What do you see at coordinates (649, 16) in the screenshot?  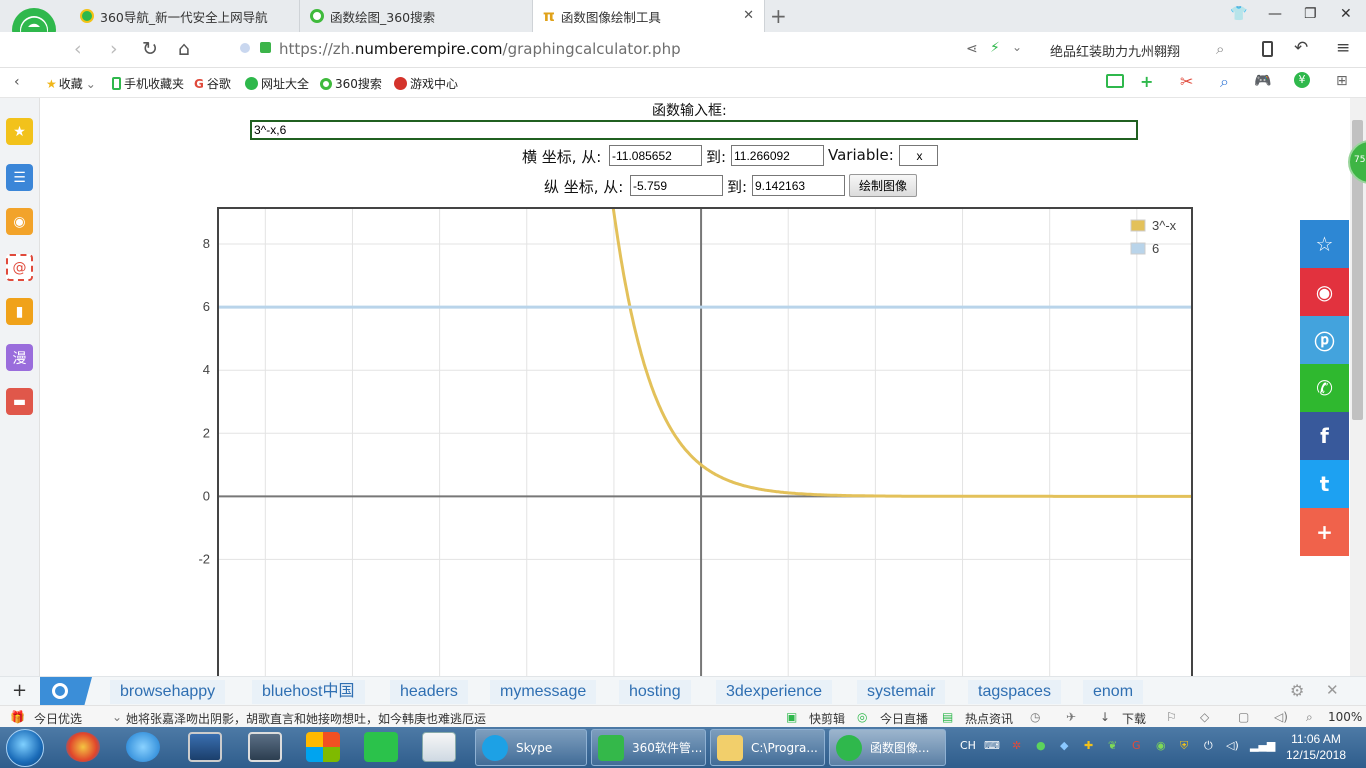 I see `tab-graphing-tool: π 函数图像绘制工具 ✕` at bounding box center [649, 16].